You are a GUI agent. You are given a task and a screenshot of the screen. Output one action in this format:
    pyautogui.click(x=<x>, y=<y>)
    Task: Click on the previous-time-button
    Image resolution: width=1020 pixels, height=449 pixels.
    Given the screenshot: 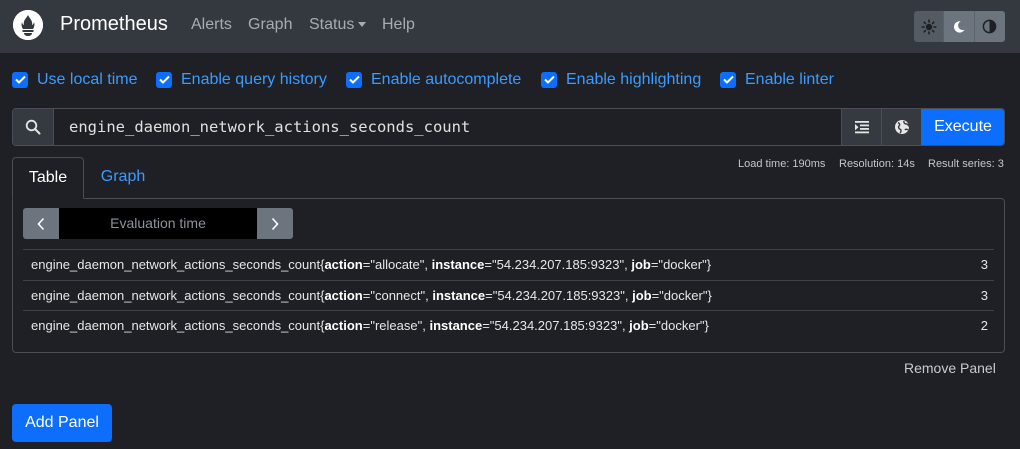 What is the action you would take?
    pyautogui.click(x=41, y=223)
    